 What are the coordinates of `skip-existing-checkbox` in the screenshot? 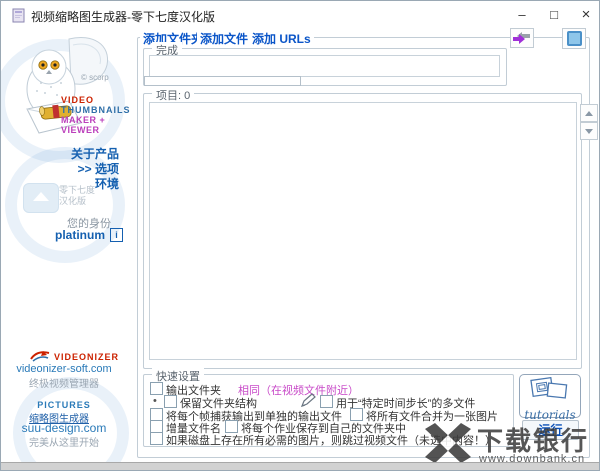 It's located at (156, 438).